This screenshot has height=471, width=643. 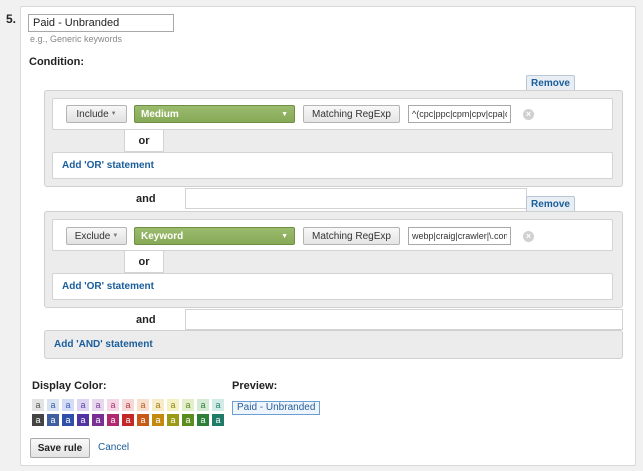 What do you see at coordinates (69, 386) in the screenshot?
I see `display-color-label: Display Color:` at bounding box center [69, 386].